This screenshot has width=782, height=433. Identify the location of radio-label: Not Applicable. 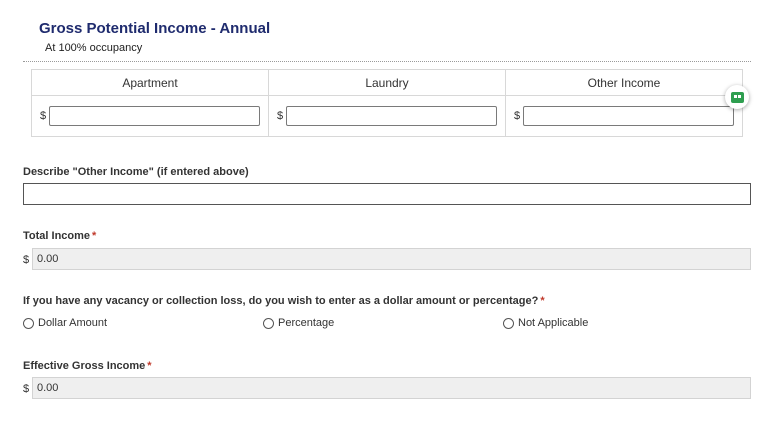
(553, 323).